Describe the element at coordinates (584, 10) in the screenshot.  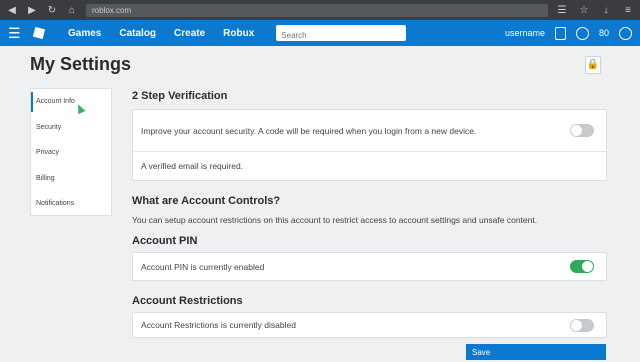
I see `star-icon: ☆` at that location.